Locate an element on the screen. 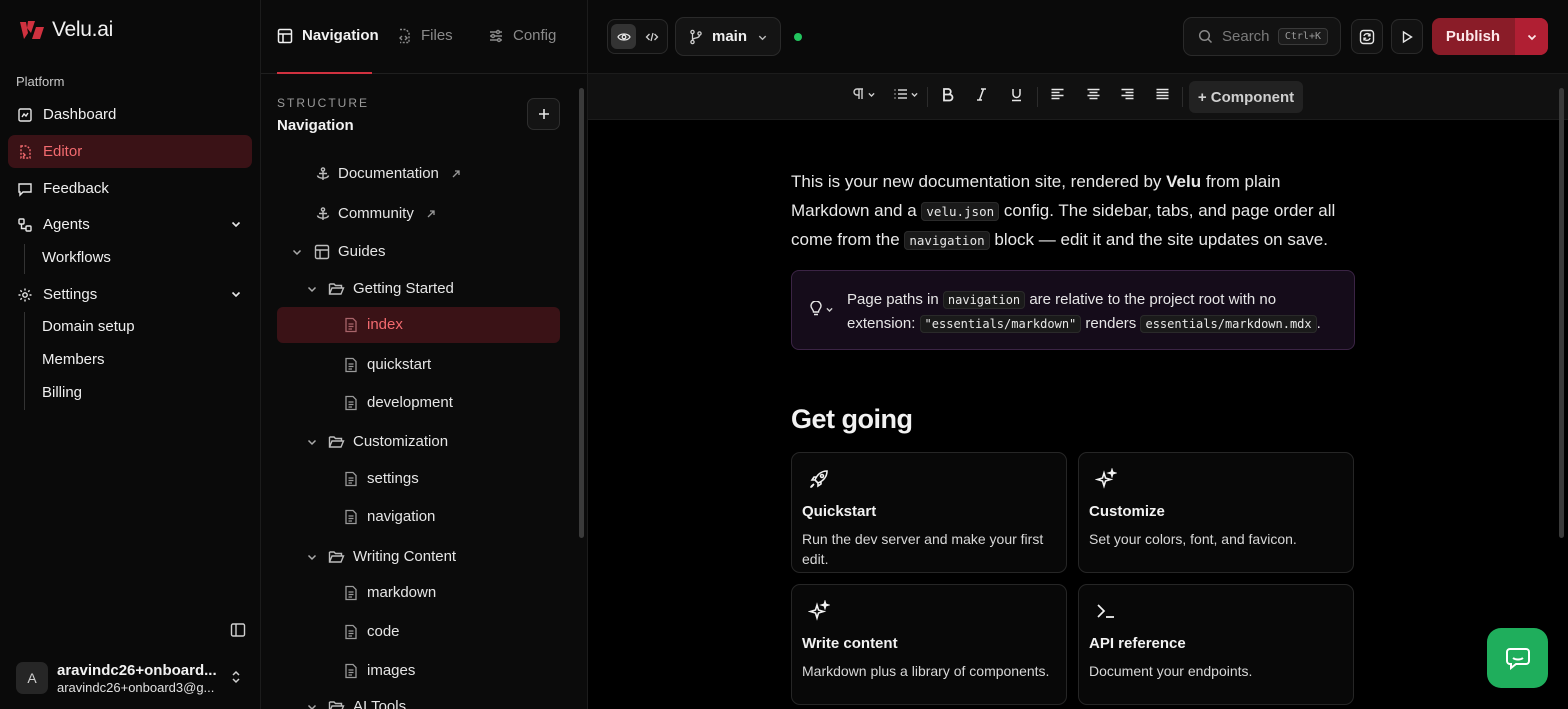 This screenshot has height=709, width=1568. tree-item-label: Community is located at coordinates (376, 213).